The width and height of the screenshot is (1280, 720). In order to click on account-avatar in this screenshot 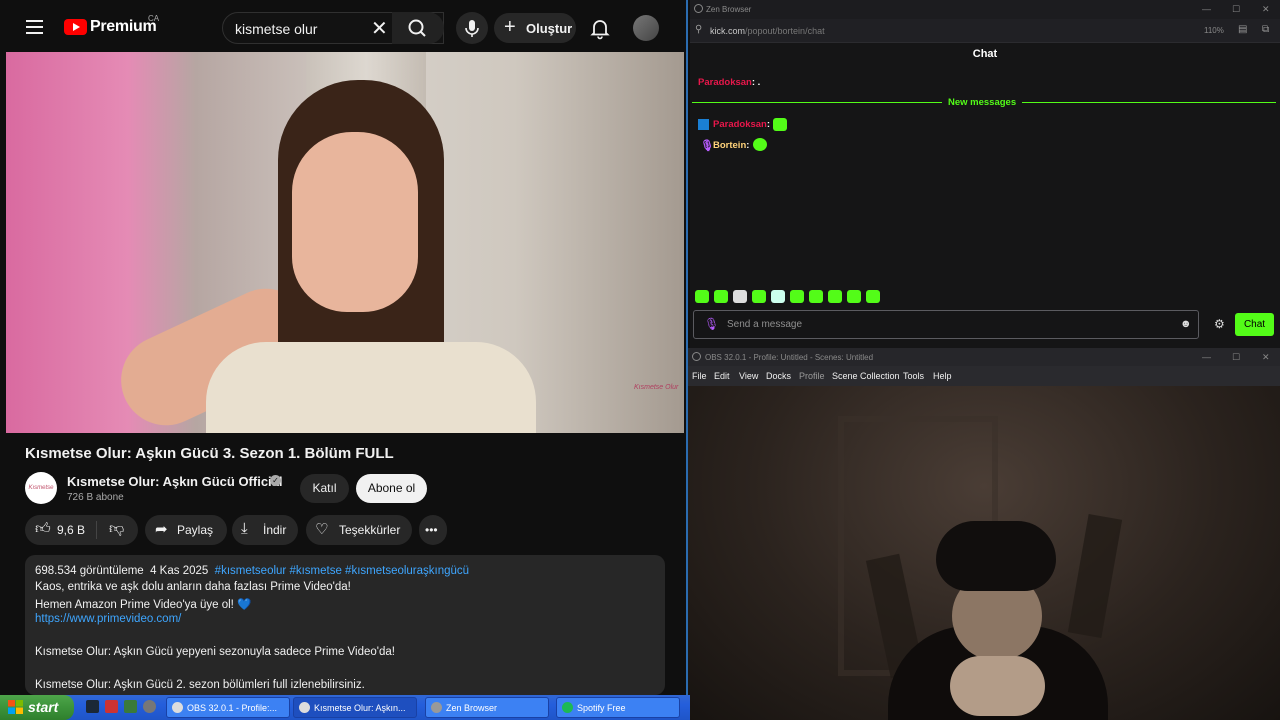, I will do `click(646, 28)`.